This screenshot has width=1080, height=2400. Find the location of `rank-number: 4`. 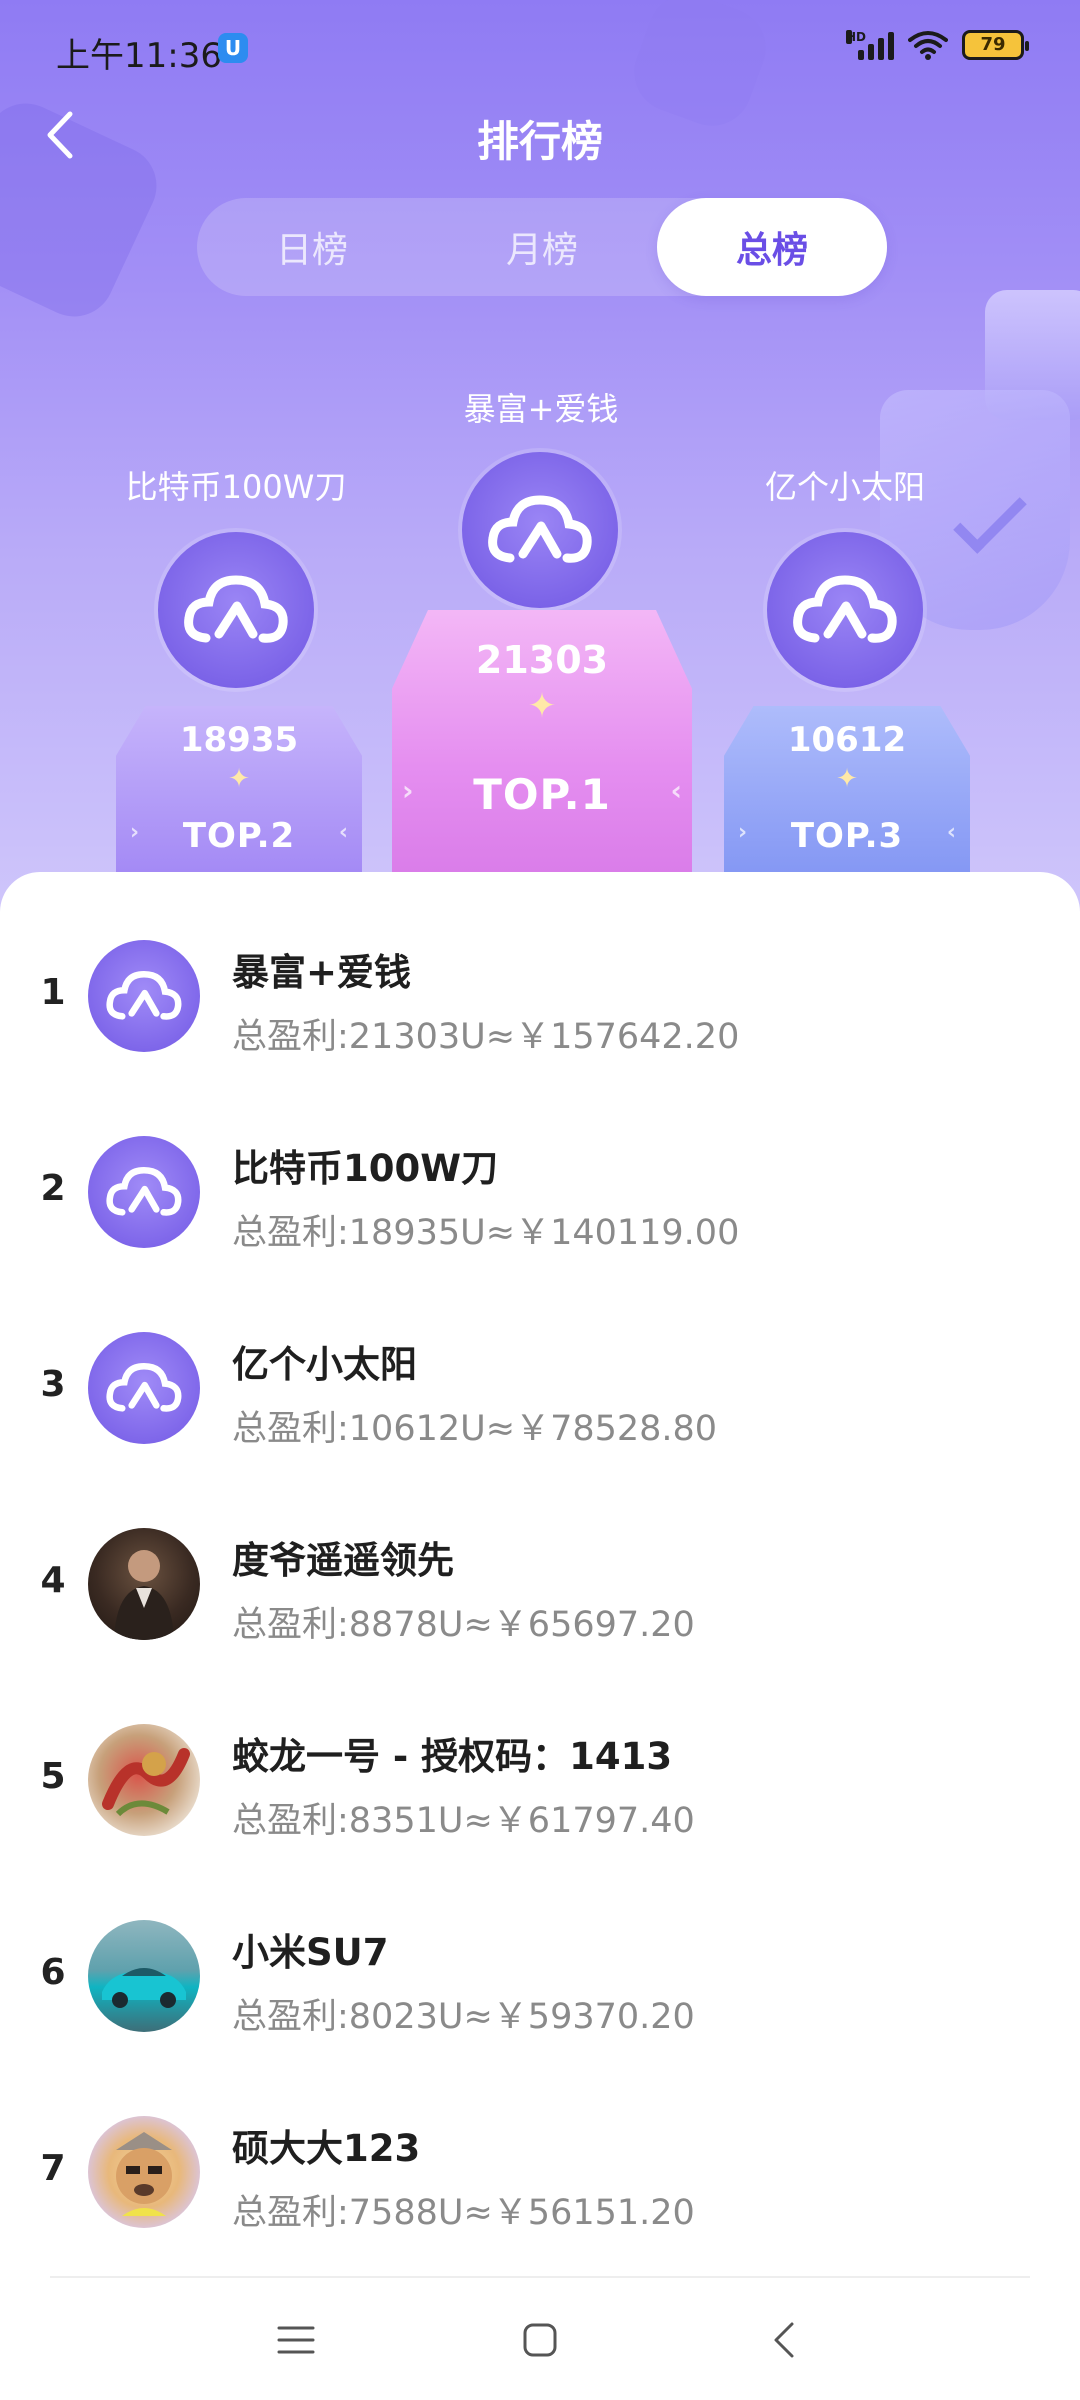

rank-number: 4 is located at coordinates (53, 1580).